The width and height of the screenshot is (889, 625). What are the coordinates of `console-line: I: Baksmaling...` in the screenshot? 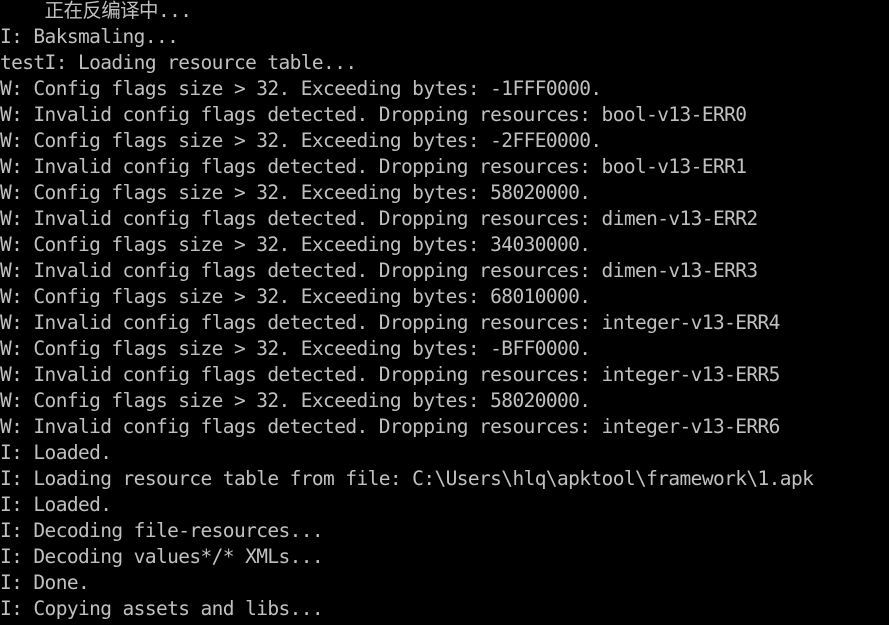 It's located at (89, 36).